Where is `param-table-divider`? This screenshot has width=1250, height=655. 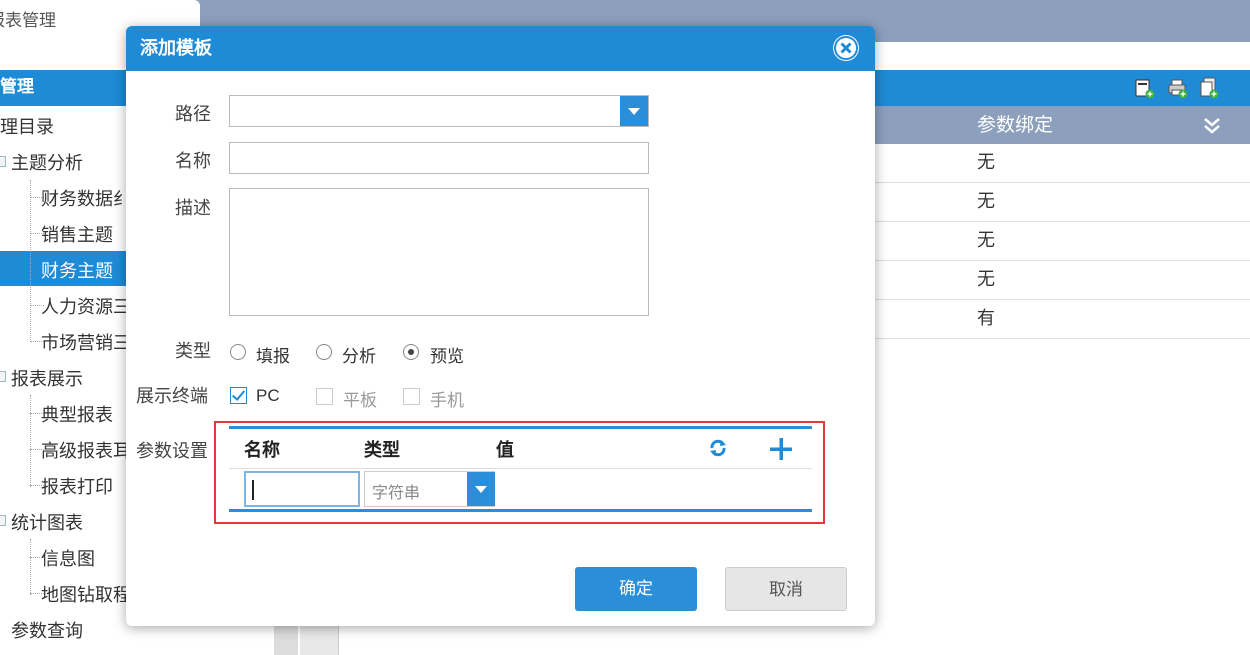
param-table-divider is located at coordinates (520, 468).